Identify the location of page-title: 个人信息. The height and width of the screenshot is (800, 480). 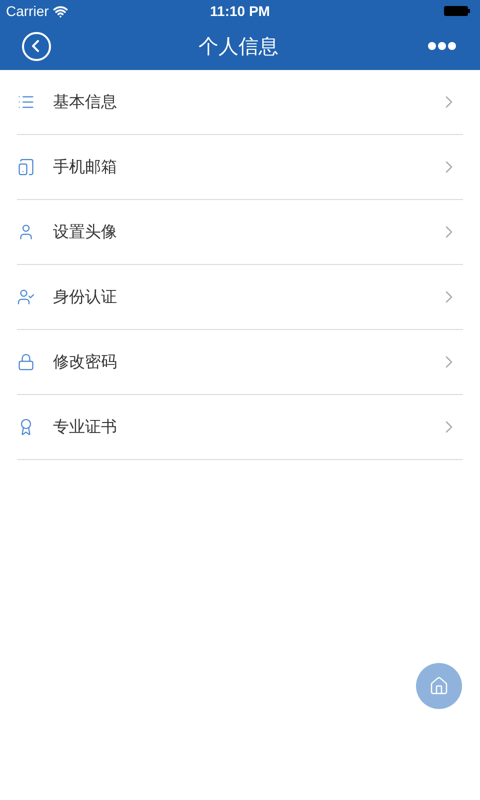
(238, 46).